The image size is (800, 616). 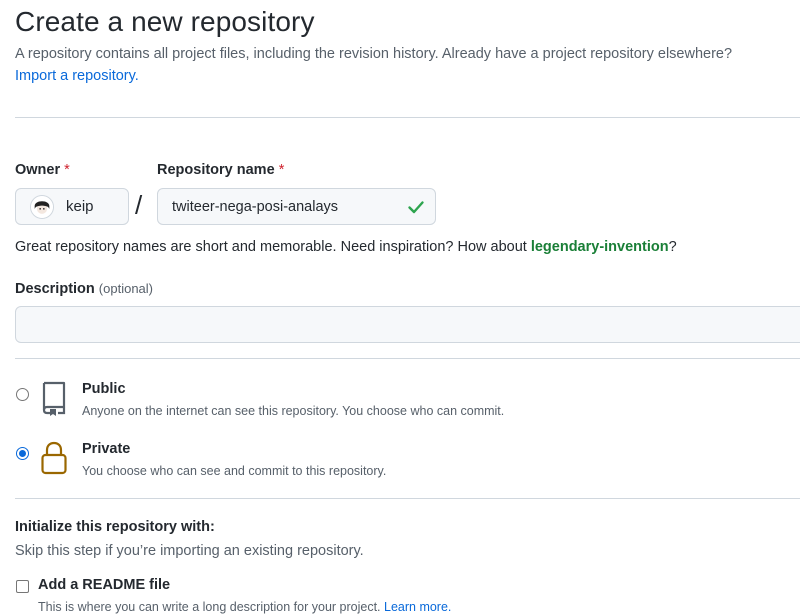 I want to click on owner-select: keip, so click(x=72, y=206).